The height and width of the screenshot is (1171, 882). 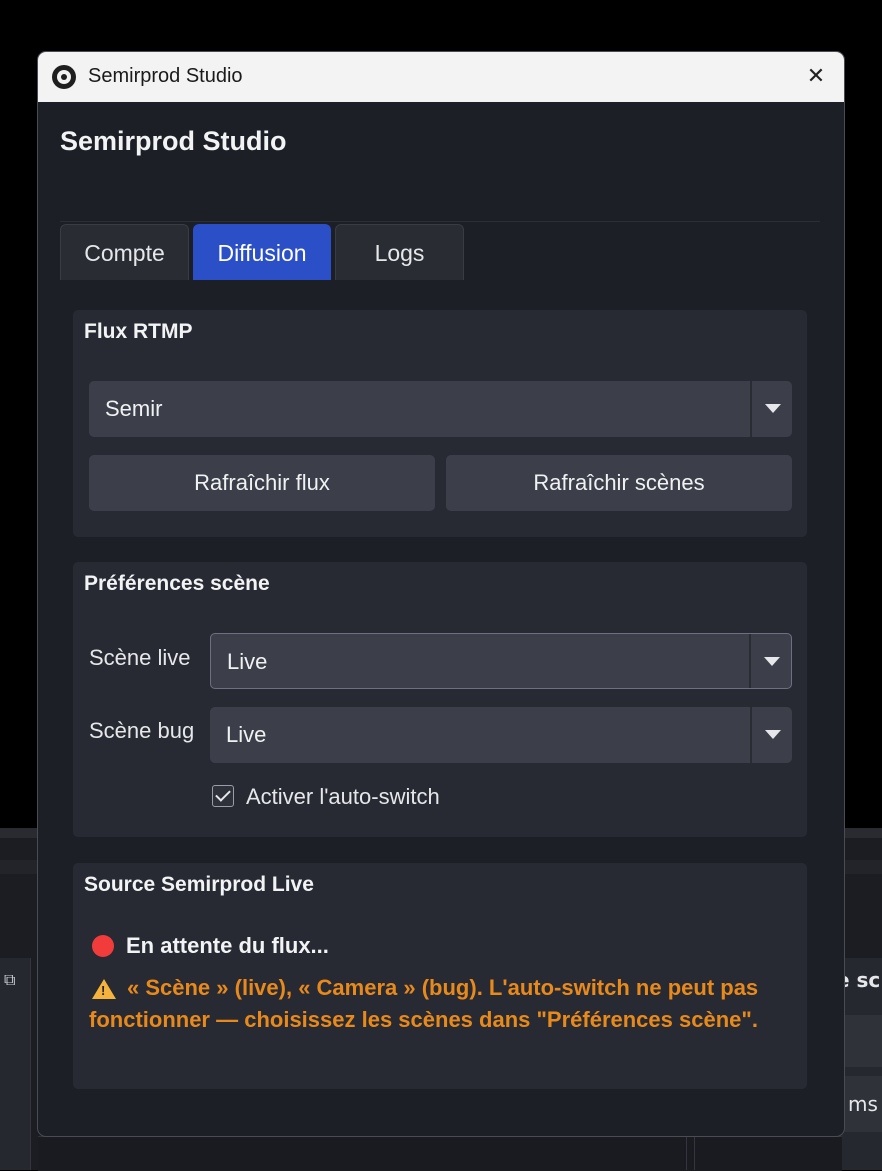 I want to click on tab-diffusion: Diffusion, so click(x=262, y=252).